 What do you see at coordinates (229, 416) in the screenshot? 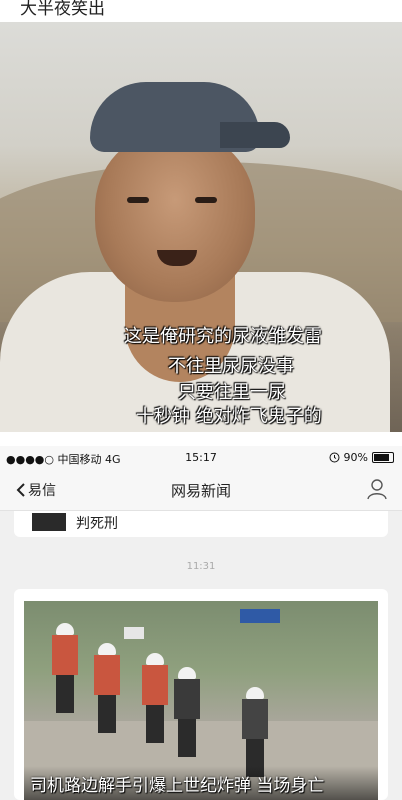
I see `subtitle-line-4: 十秒钟 绝对炸飞鬼子的` at bounding box center [229, 416].